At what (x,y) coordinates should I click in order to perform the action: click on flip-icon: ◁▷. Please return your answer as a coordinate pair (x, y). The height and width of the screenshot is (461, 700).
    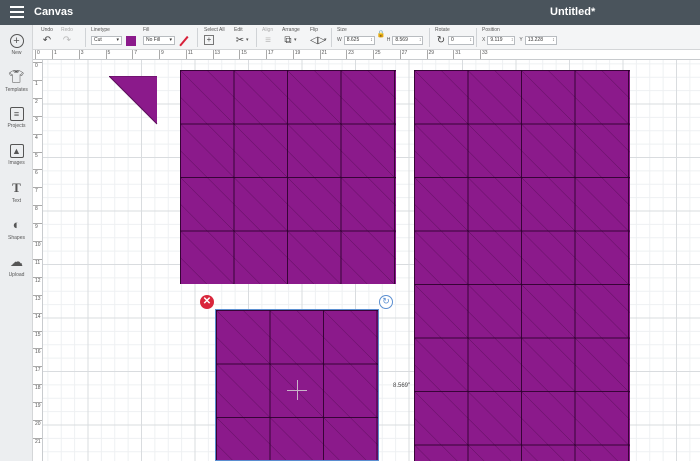
    Looking at the image, I should click on (317, 40).